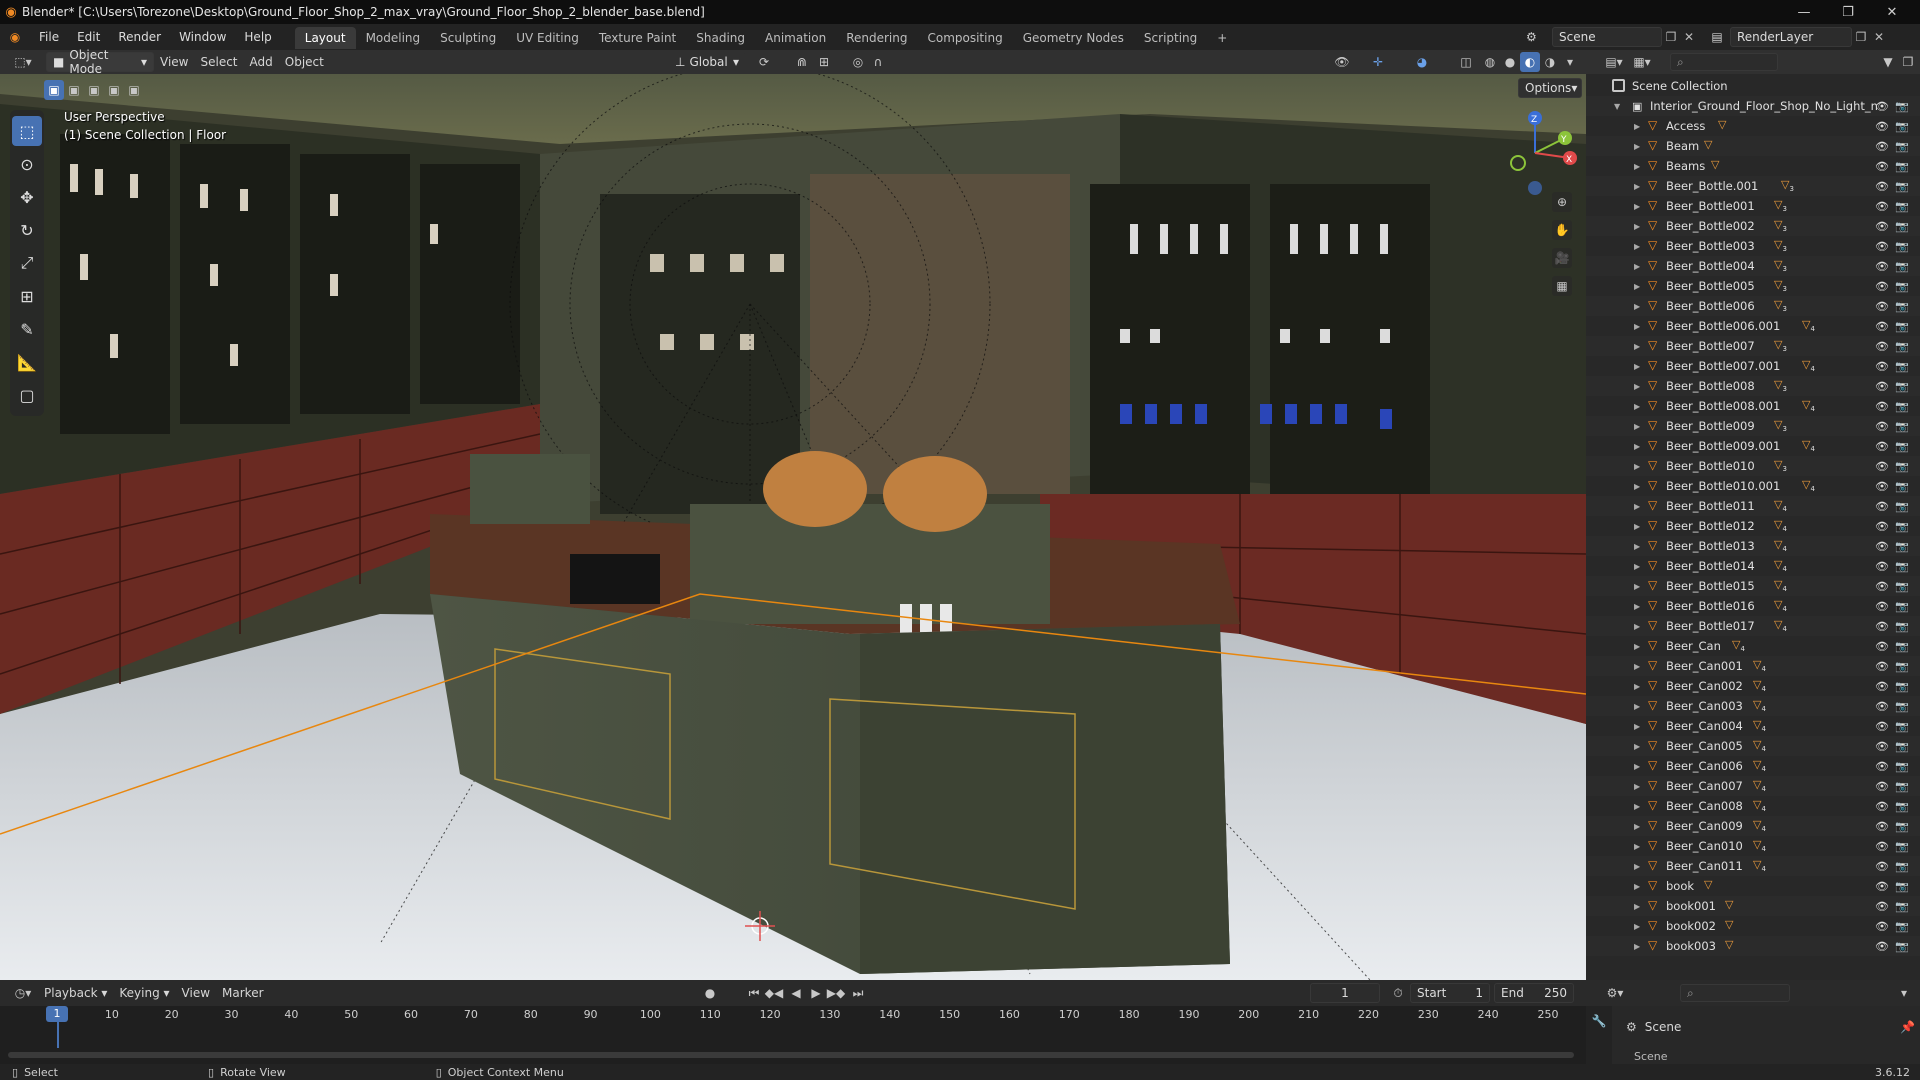  I want to click on menu-help: Help, so click(257, 37).